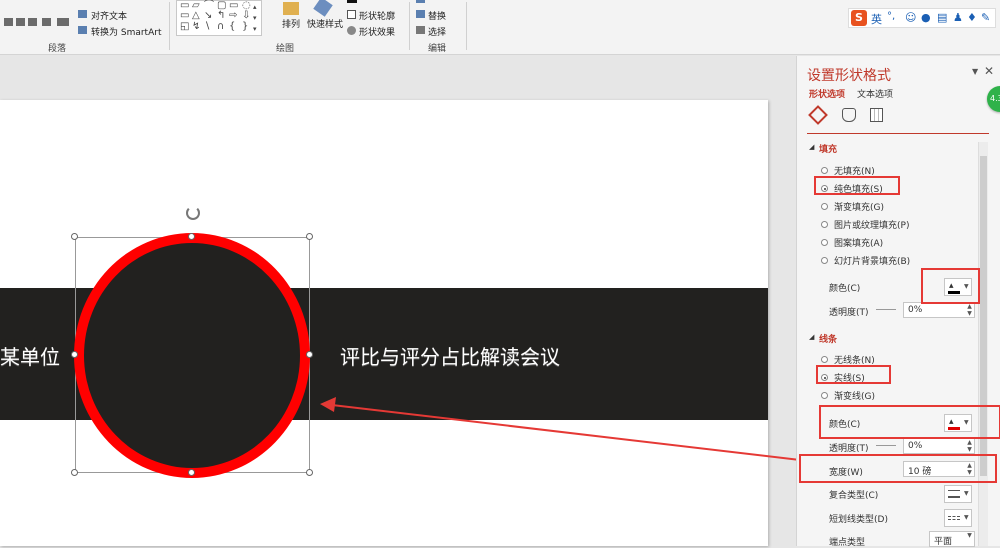  I want to click on find-icon, so click(420, 1).